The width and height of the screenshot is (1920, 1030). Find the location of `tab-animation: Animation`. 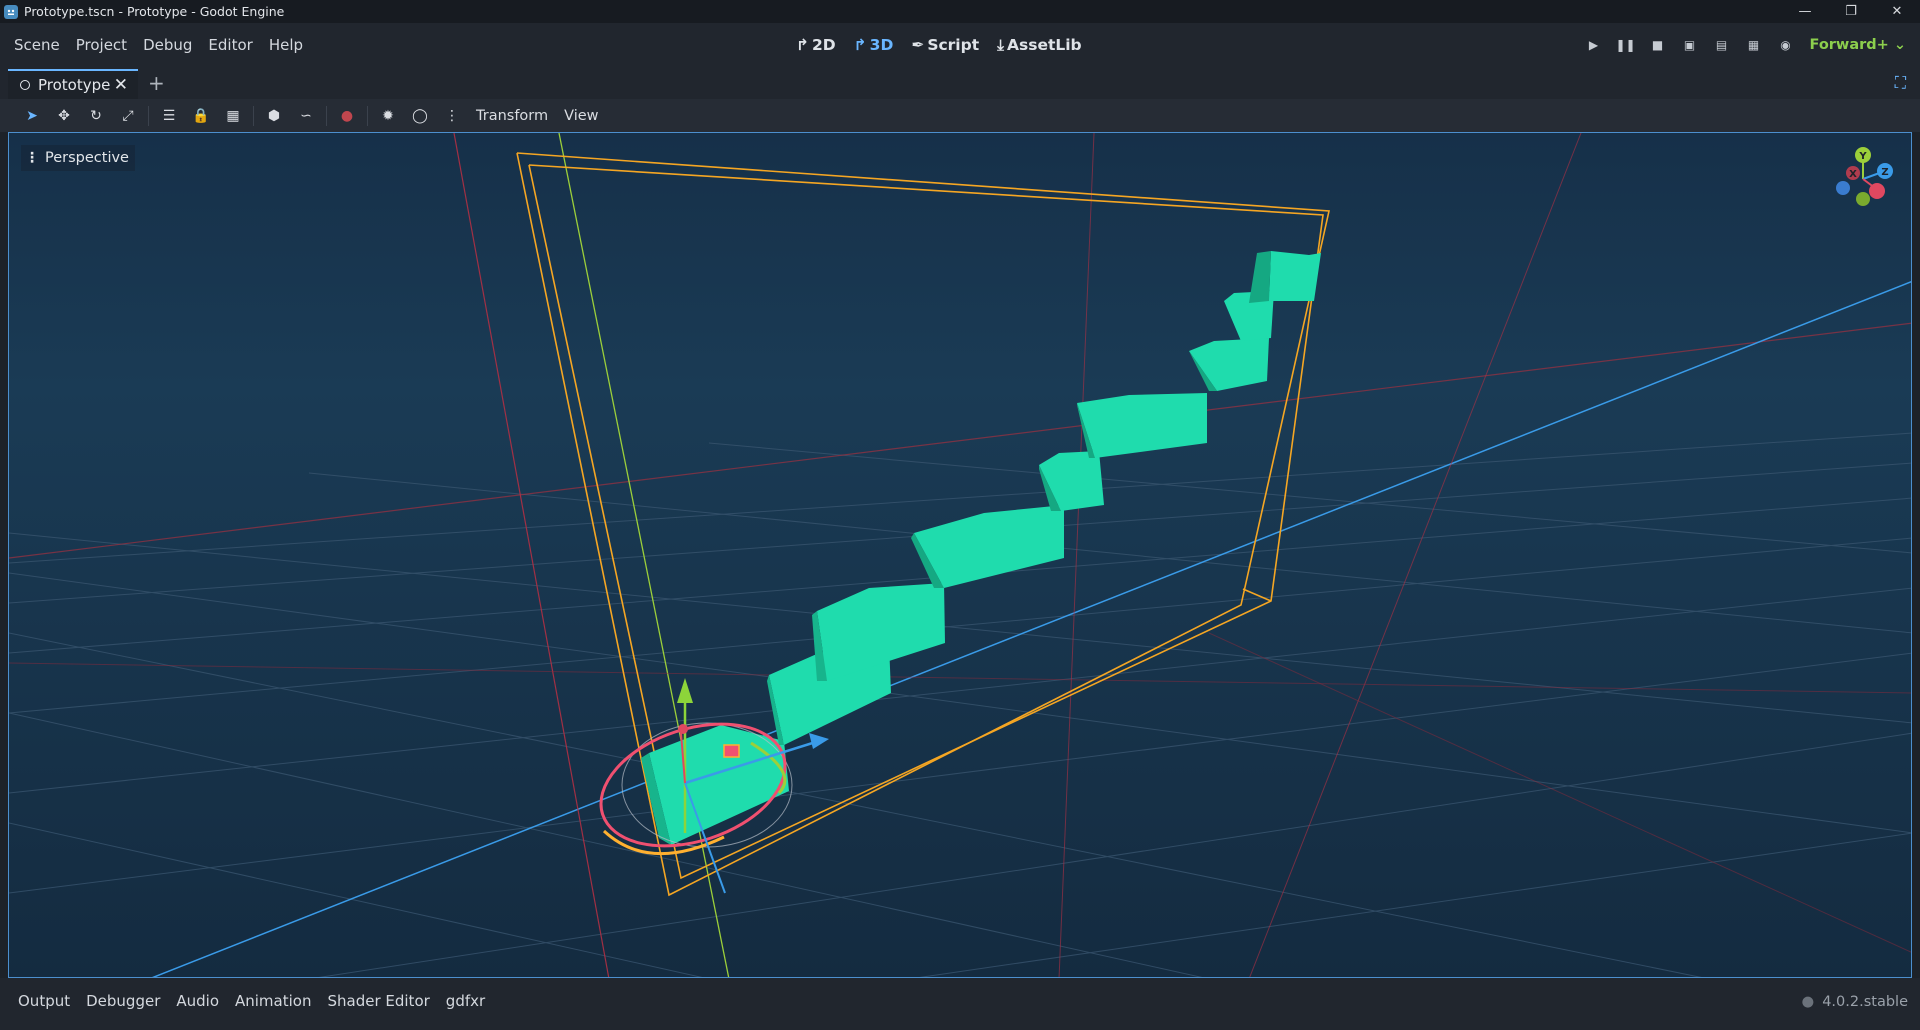

tab-animation: Animation is located at coordinates (273, 1001).